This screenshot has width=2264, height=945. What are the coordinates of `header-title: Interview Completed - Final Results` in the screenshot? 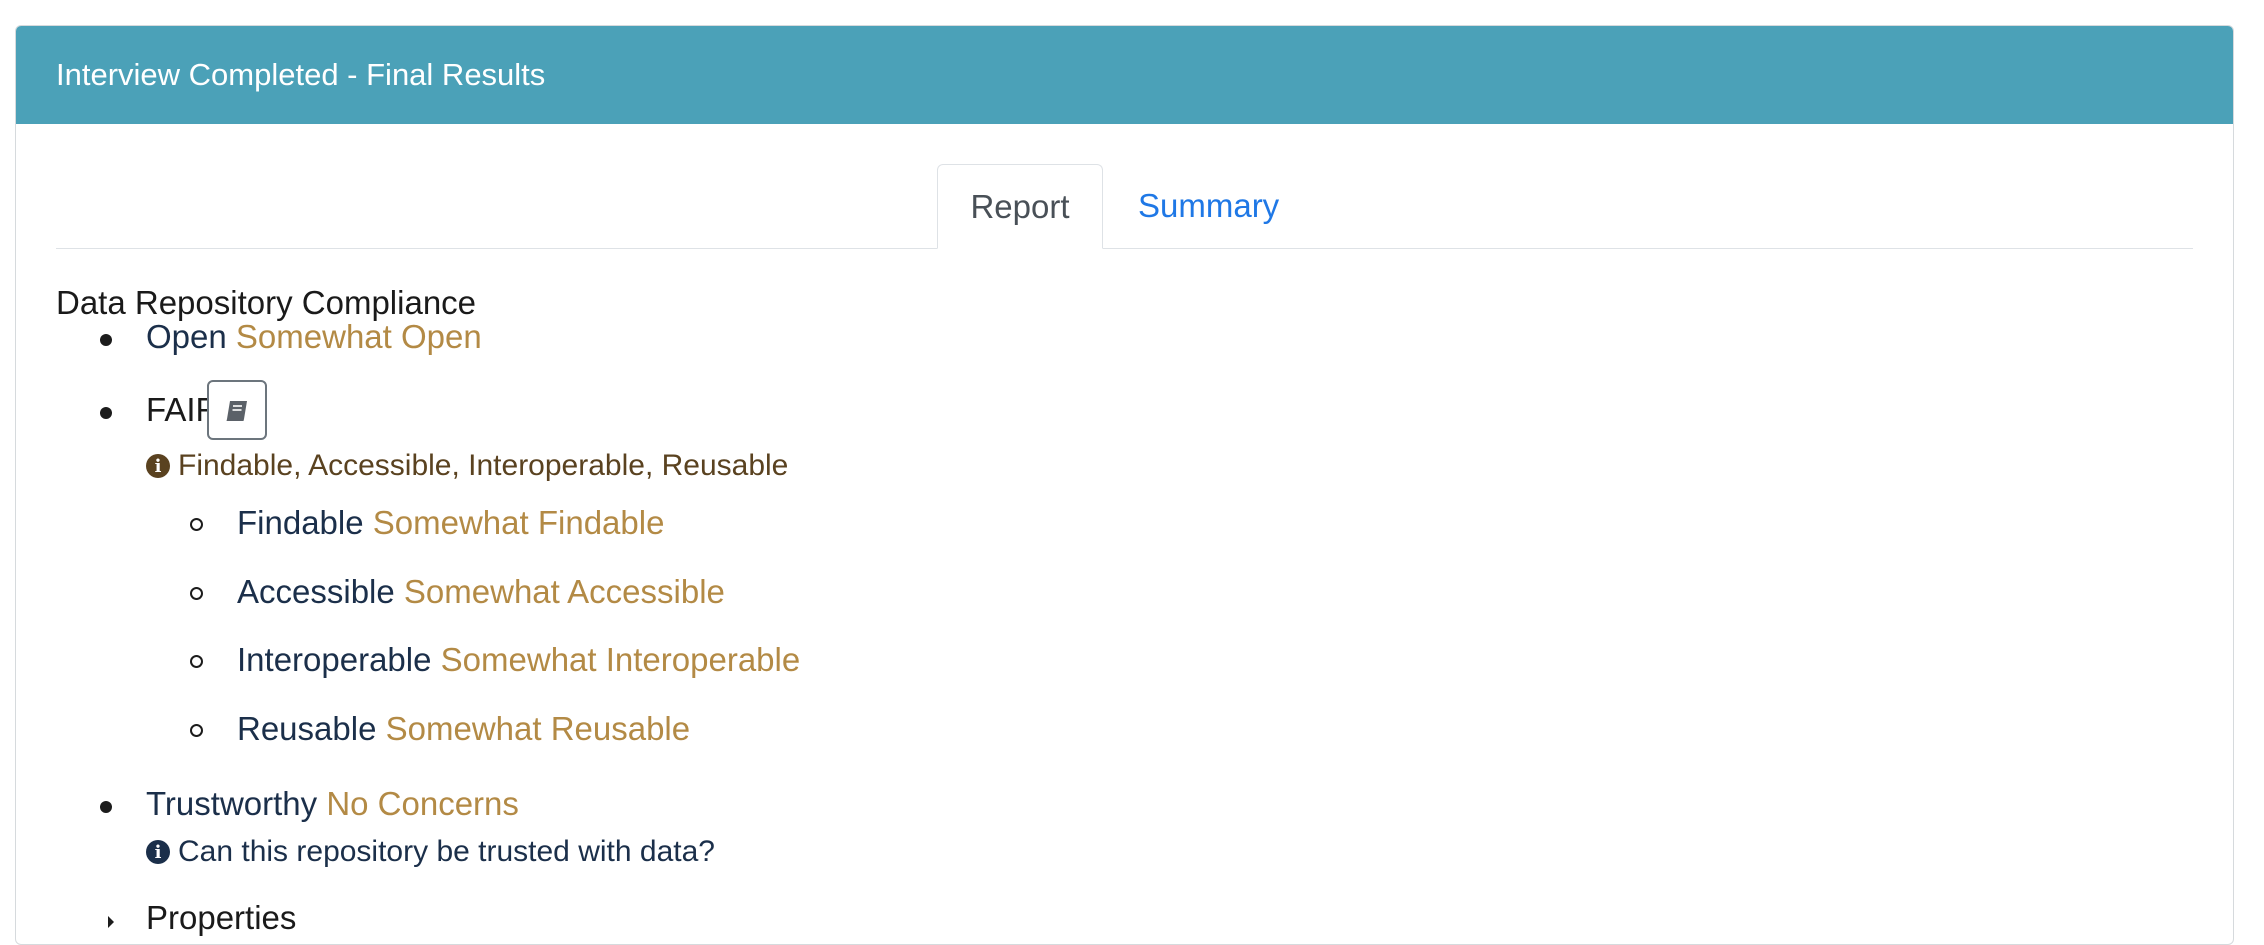 It's located at (301, 74).